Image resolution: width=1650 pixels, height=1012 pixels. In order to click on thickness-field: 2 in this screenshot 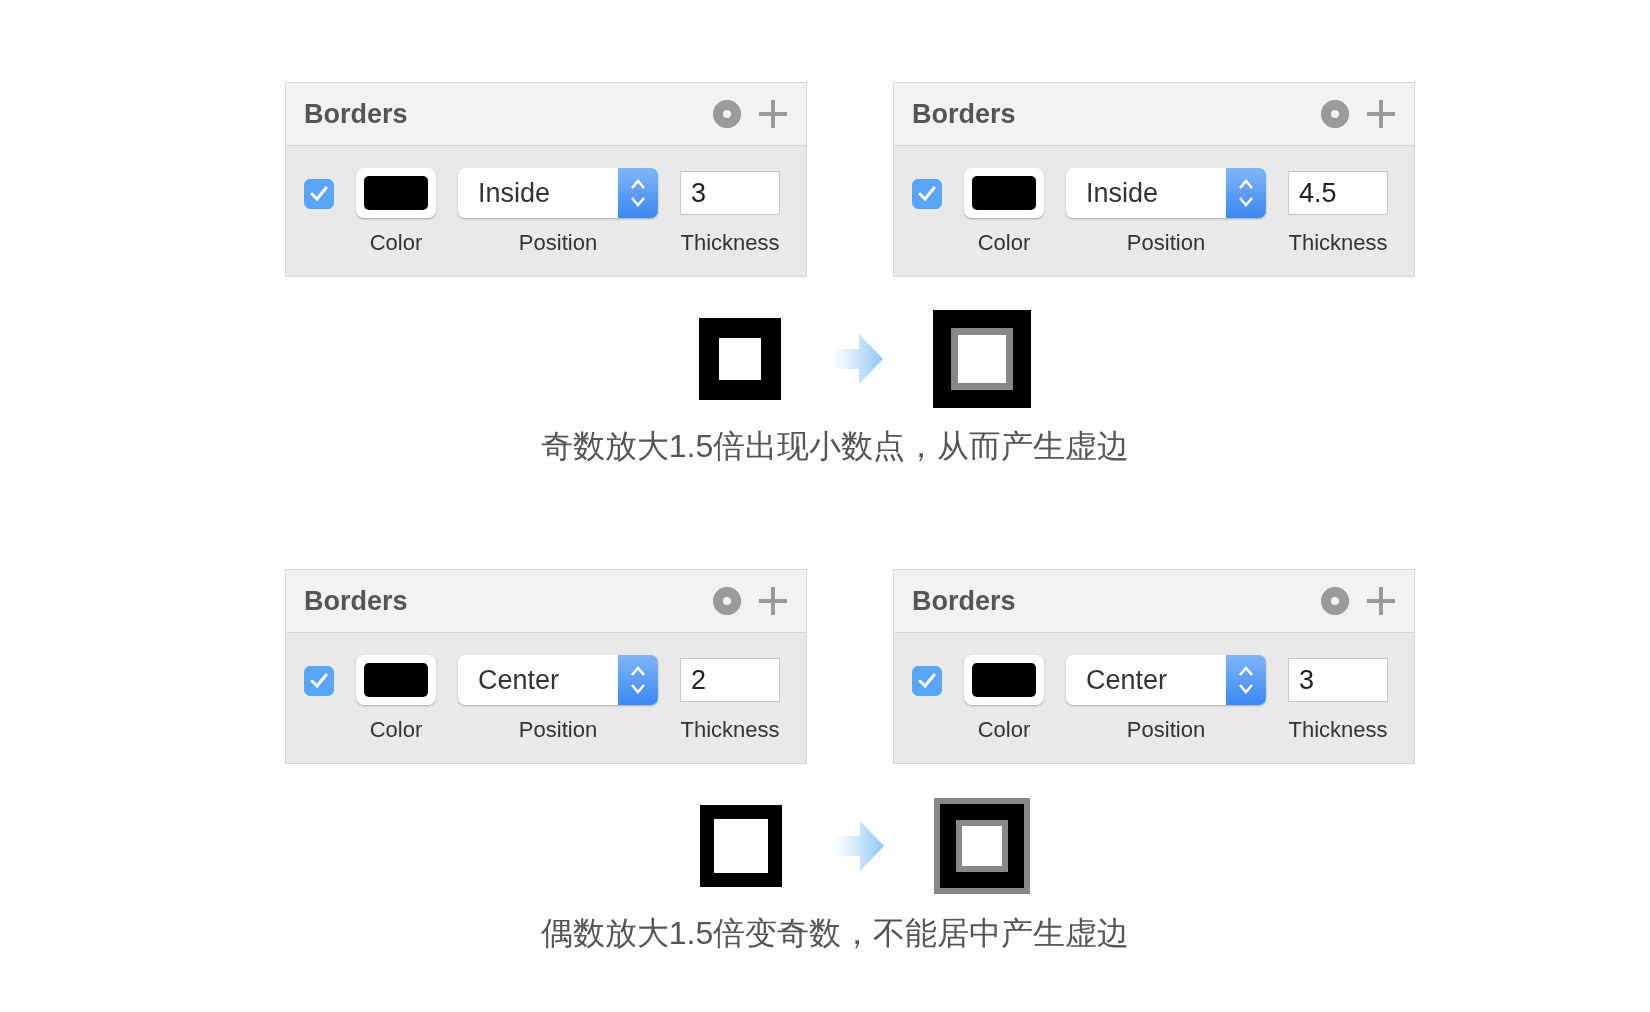, I will do `click(730, 680)`.